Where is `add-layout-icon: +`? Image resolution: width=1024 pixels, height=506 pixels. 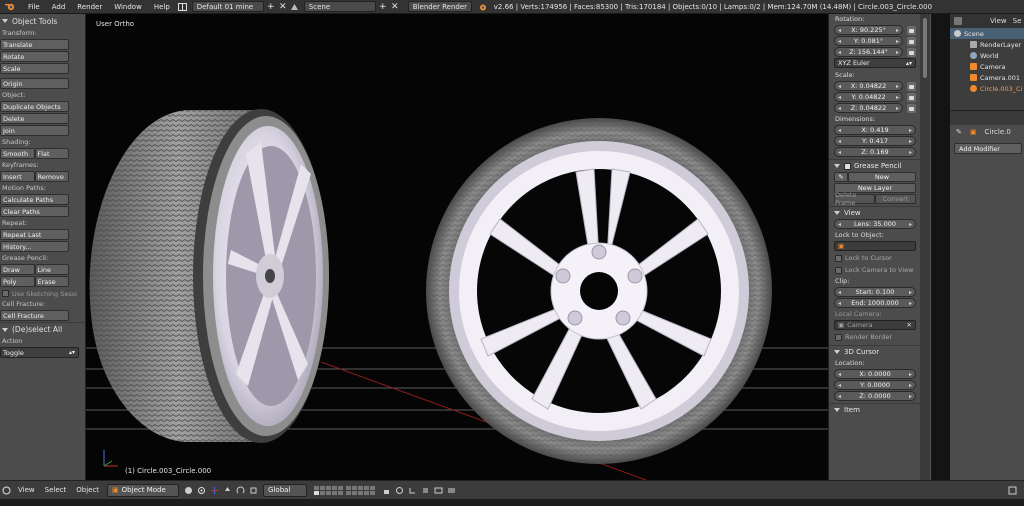 add-layout-icon: + is located at coordinates (271, 6).